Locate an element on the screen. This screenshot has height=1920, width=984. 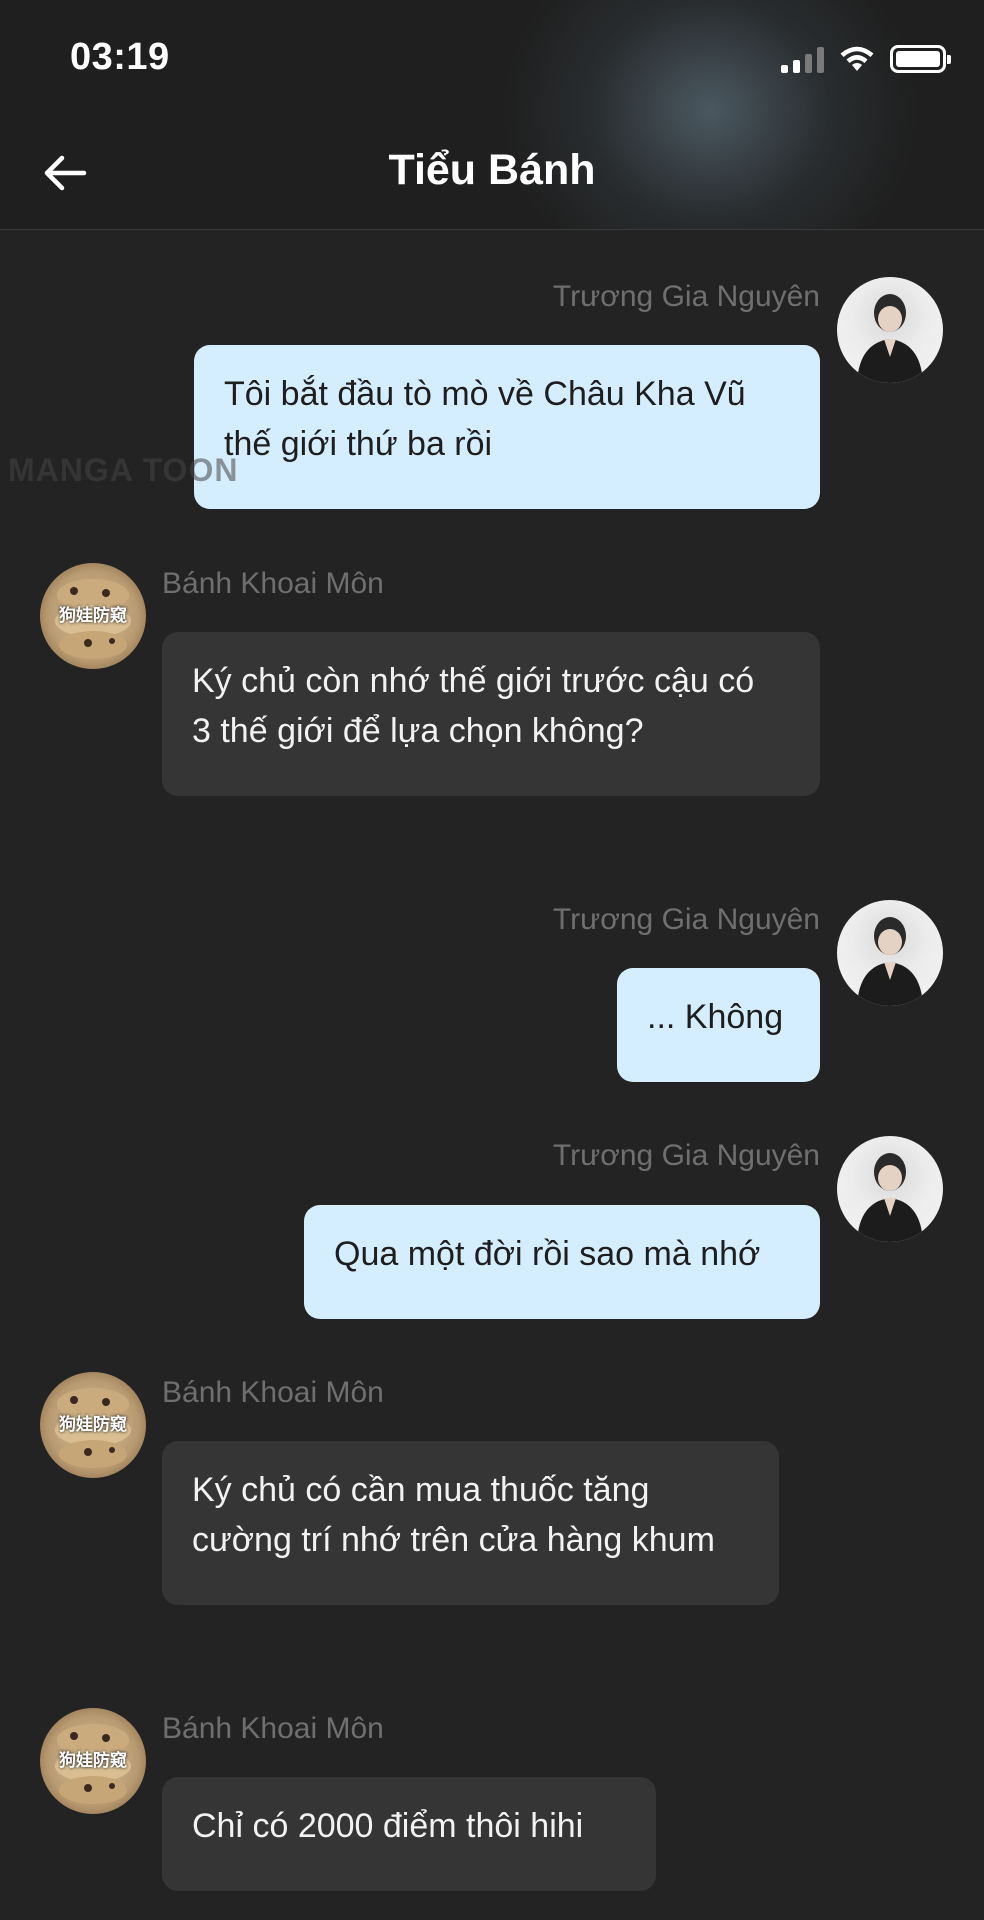
watermark: MANGA TOON is located at coordinates (123, 470).